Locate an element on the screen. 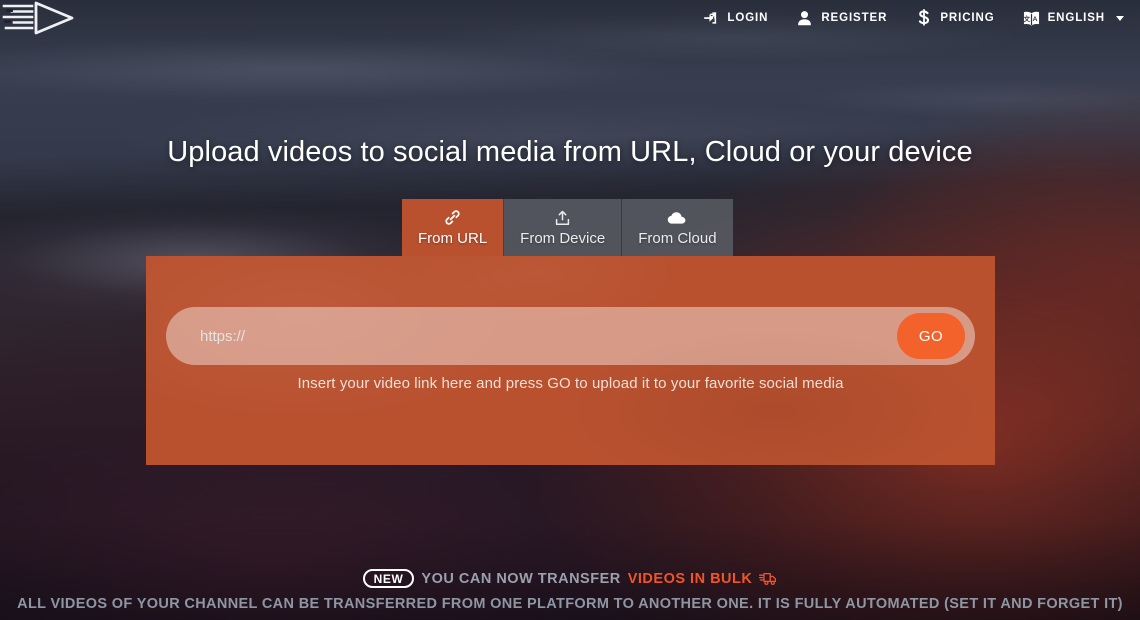 This screenshot has height=620, width=1140. url-input-row: GO is located at coordinates (570, 336).